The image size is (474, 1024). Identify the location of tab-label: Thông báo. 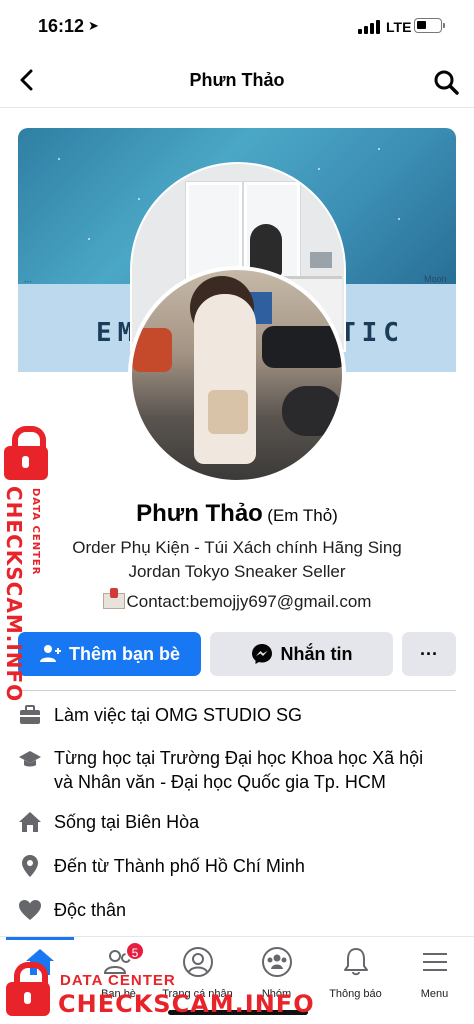
(355, 994).